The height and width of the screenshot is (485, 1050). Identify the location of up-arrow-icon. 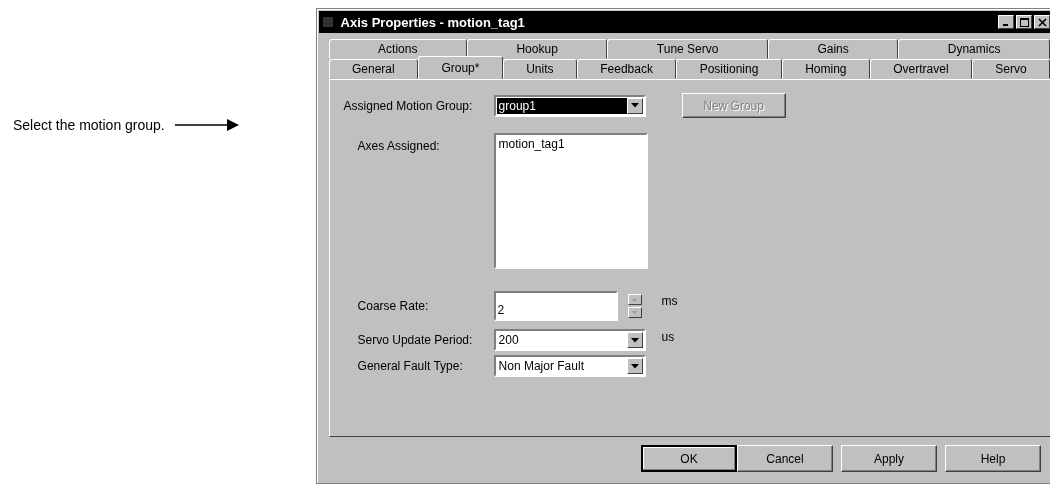
(635, 299).